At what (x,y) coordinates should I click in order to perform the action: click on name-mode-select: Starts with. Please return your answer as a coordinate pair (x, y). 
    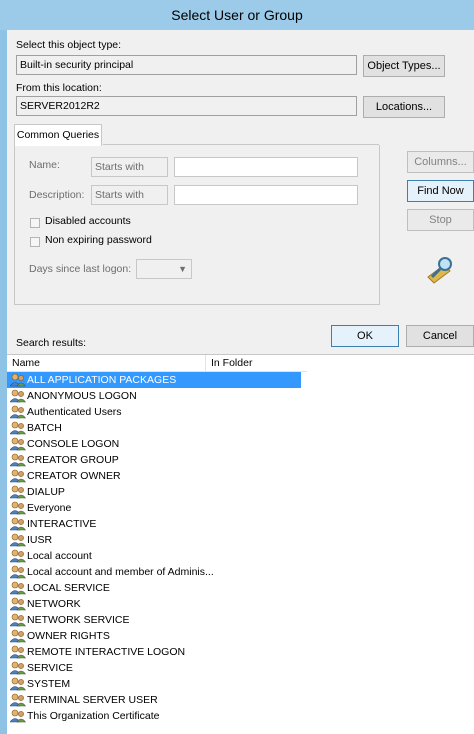
    Looking at the image, I should click on (129, 167).